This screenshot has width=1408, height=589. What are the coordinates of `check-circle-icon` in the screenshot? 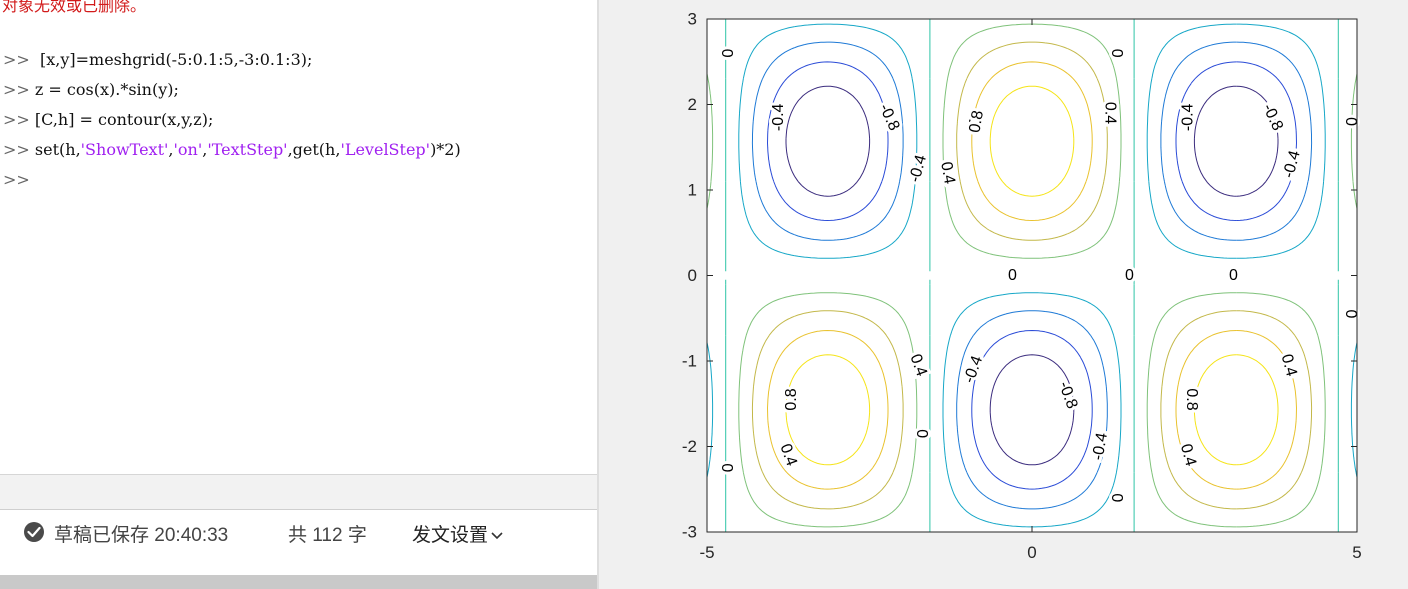 It's located at (34, 532).